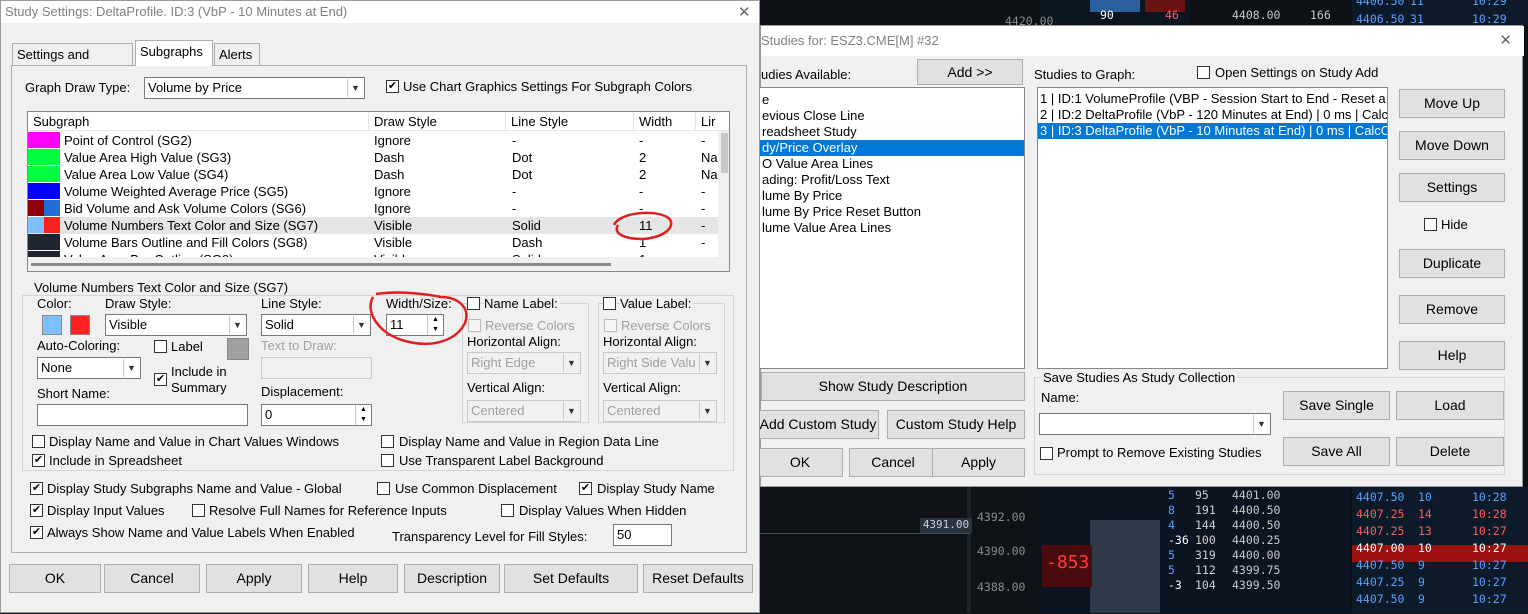 This screenshot has width=1528, height=614. I want to click on list-item: O Value Area Lines, so click(892, 164).